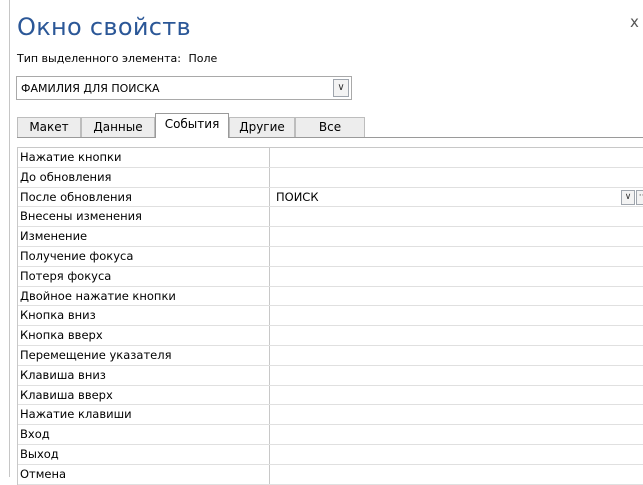 Image resolution: width=643 pixels, height=485 pixels. Describe the element at coordinates (118, 127) in the screenshot. I see `tab-data: Данные` at that location.